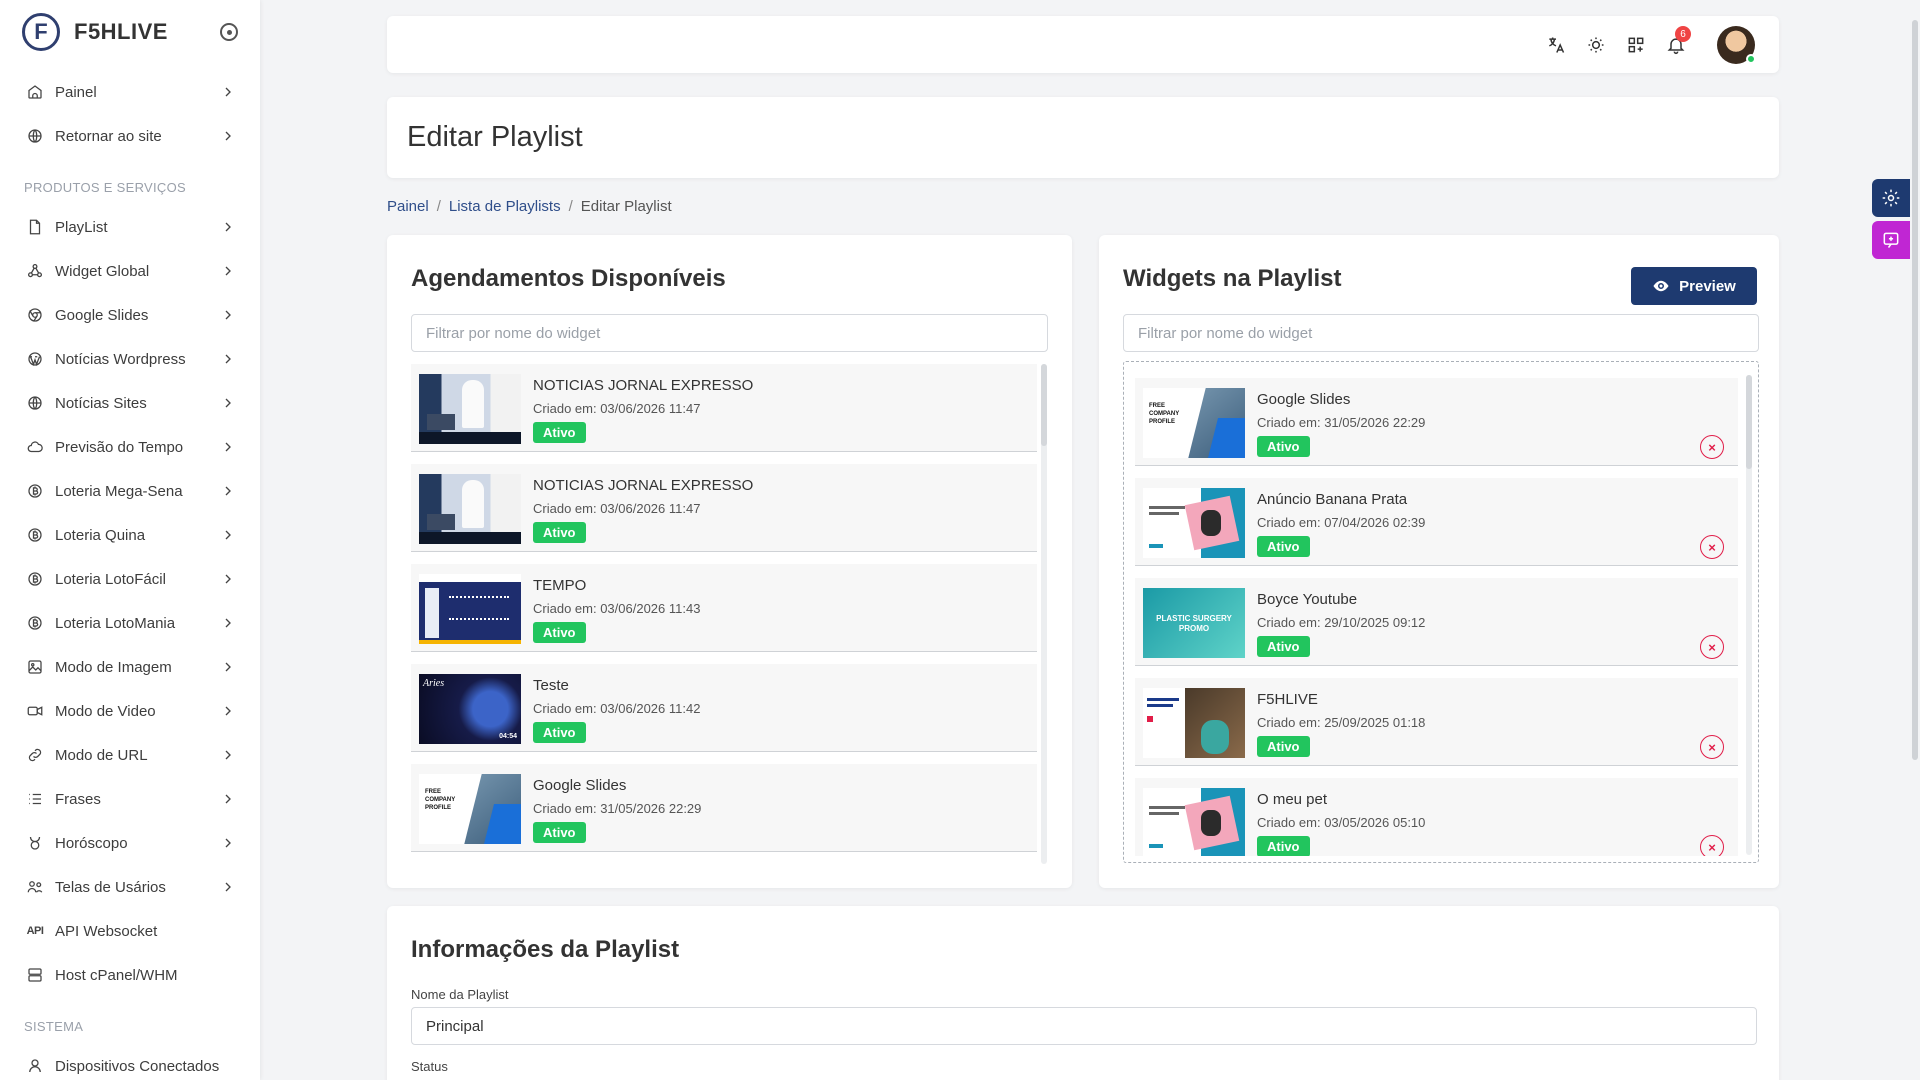 The height and width of the screenshot is (1080, 1920). Describe the element at coordinates (1683, 34) in the screenshot. I see `notification-badge: 6` at that location.